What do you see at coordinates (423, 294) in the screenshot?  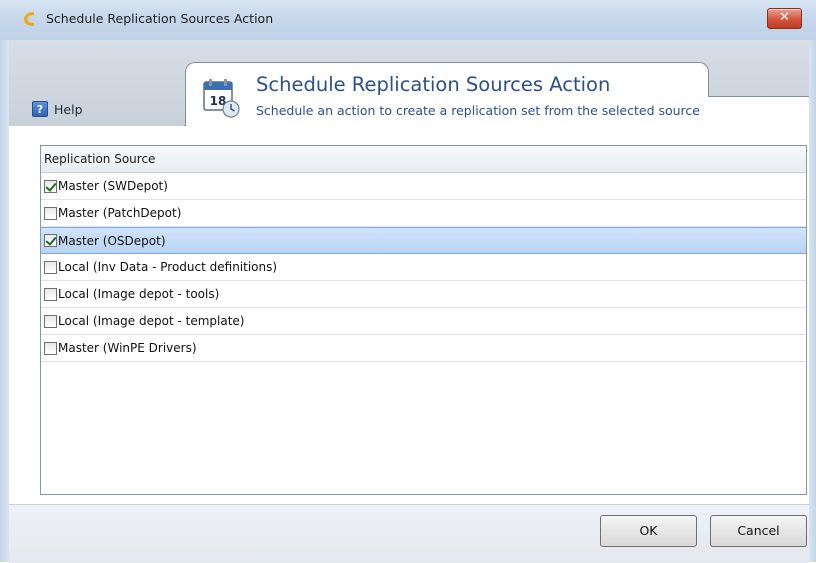 I see `table-row: Local (Image depot - tools)` at bounding box center [423, 294].